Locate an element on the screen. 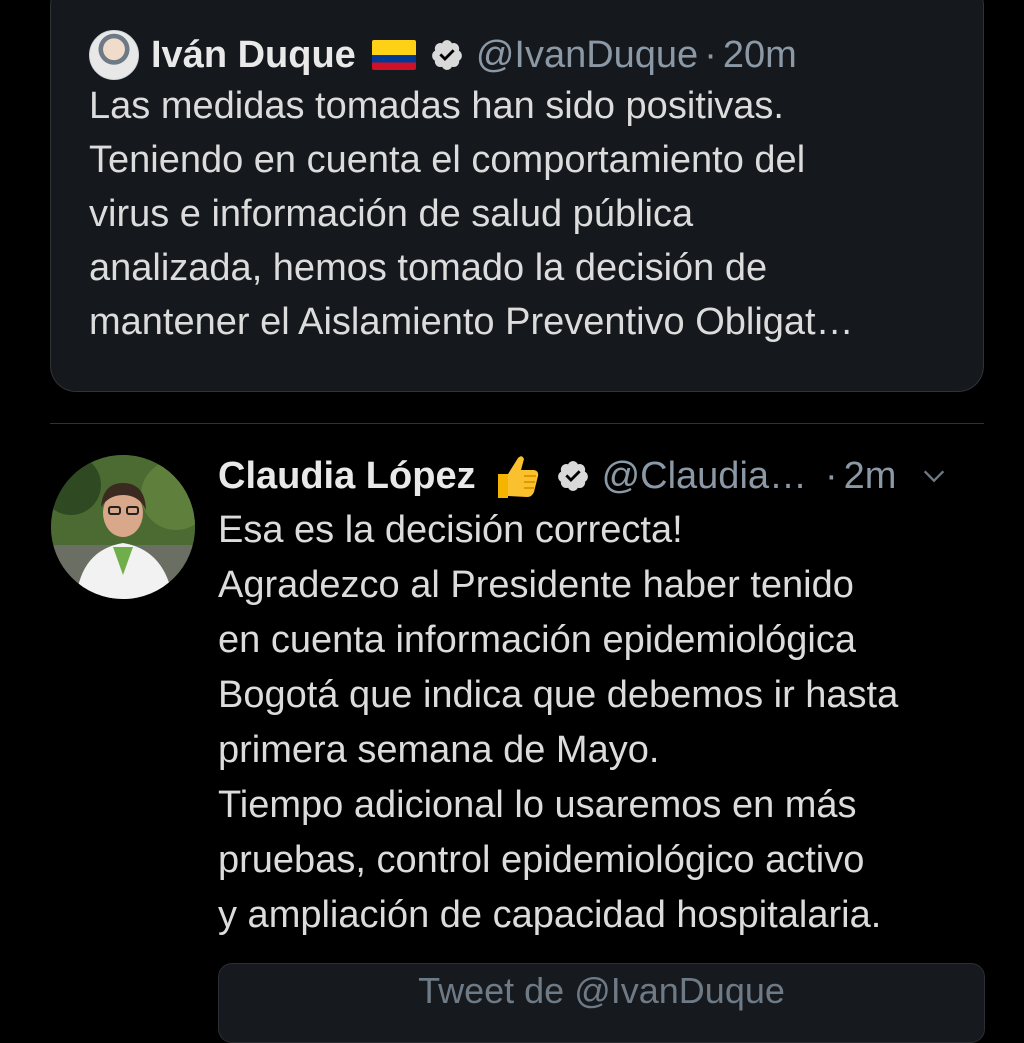 Image resolution: width=1024 pixels, height=1043 pixels. quoted-tweet-header: Iván Duque @IvanDuque · 20m is located at coordinates (443, 55).